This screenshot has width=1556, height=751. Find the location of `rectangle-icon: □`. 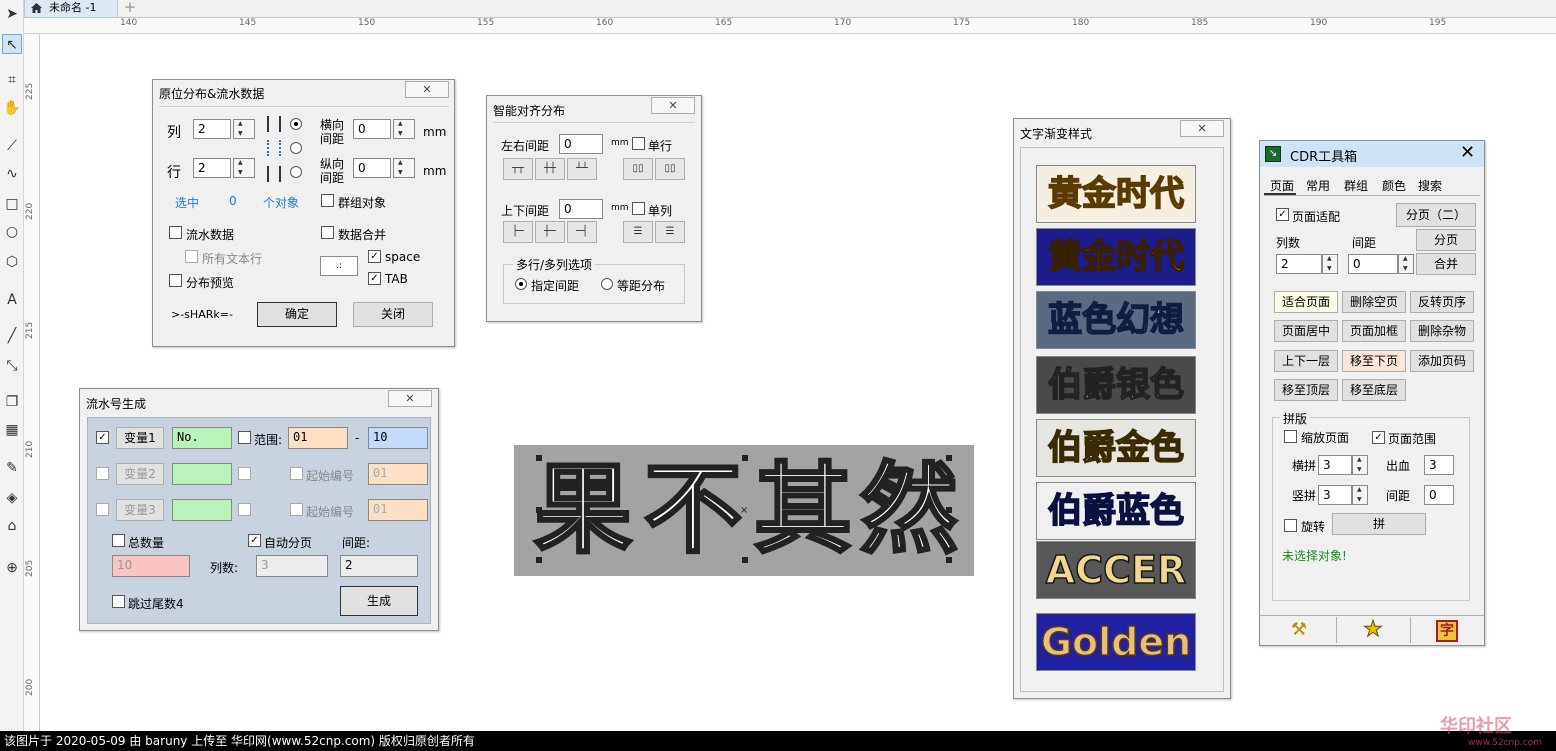

rectangle-icon: □ is located at coordinates (12, 204).